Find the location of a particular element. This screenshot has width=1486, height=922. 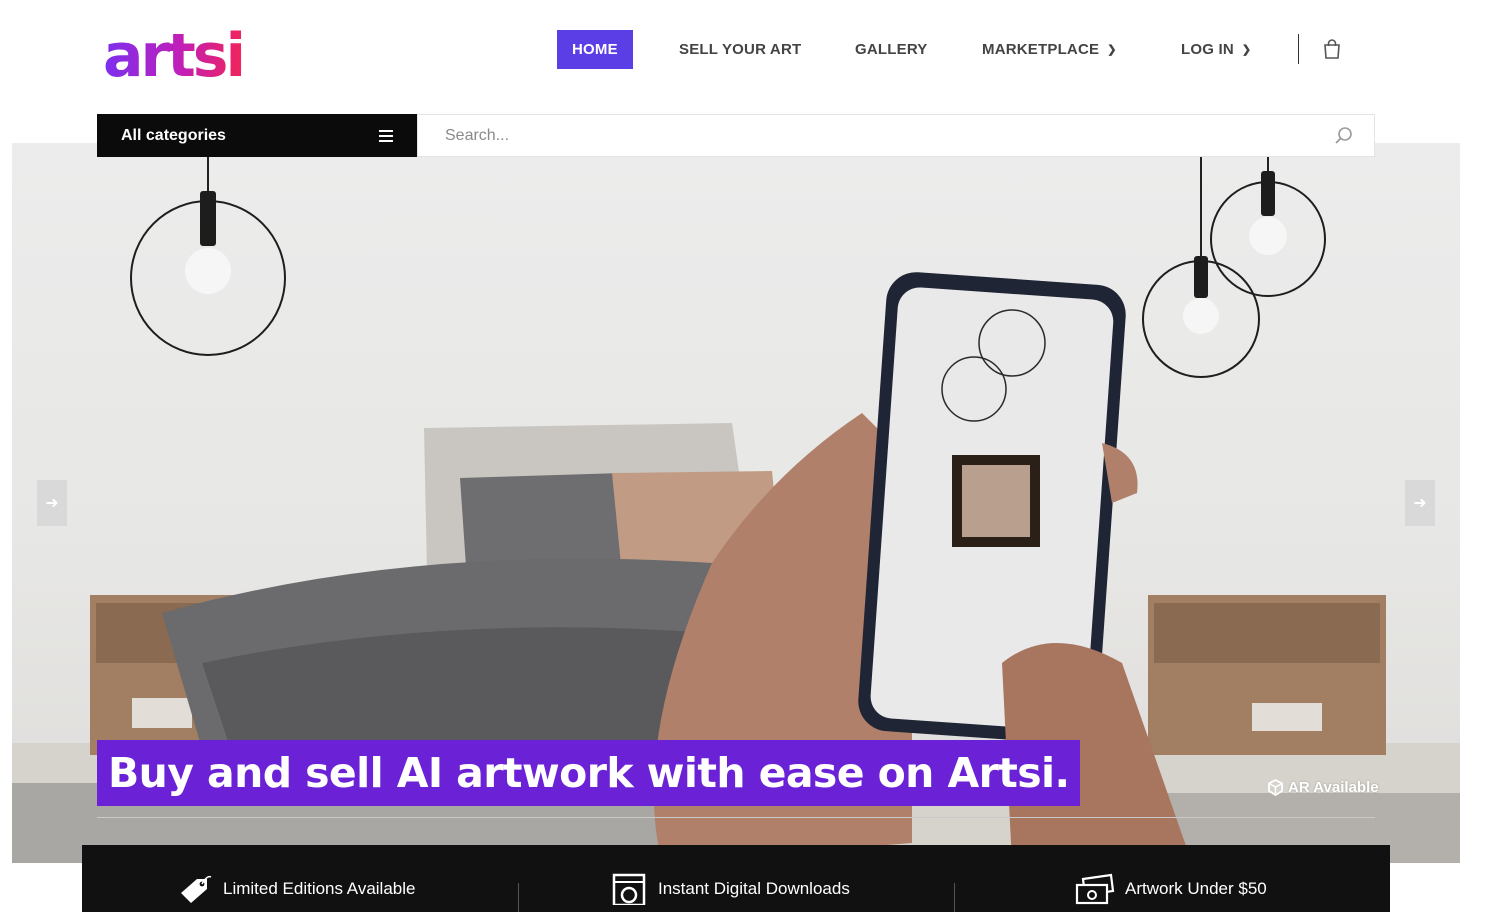

search-bar is located at coordinates (896, 135).